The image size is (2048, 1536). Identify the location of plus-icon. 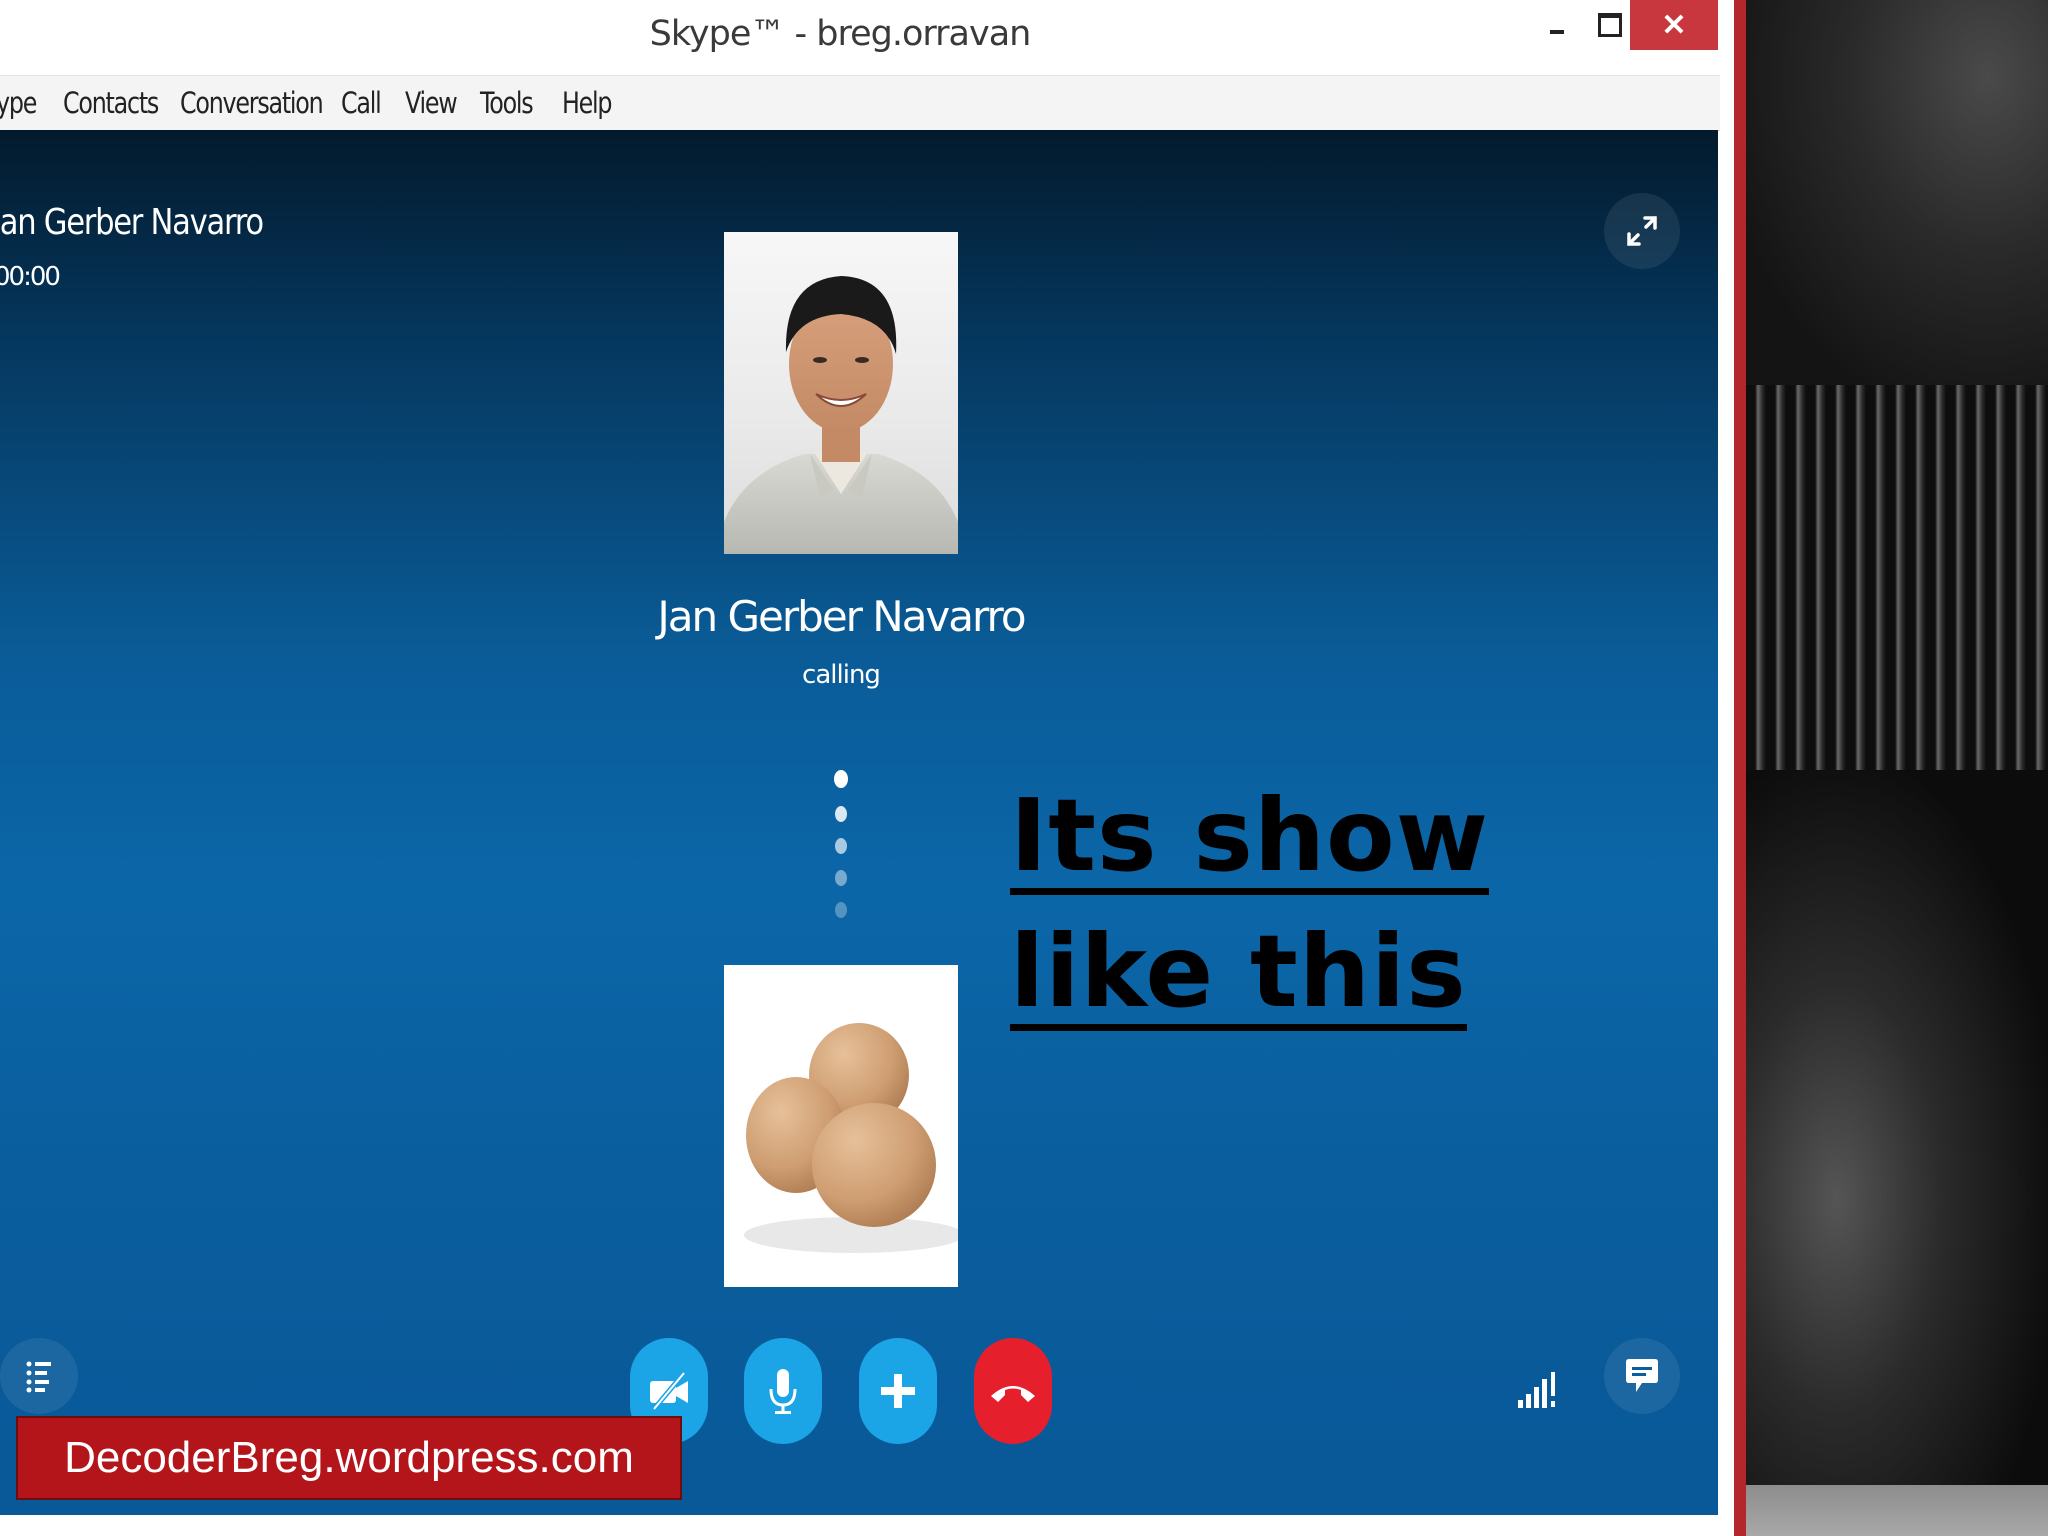
(898, 1391).